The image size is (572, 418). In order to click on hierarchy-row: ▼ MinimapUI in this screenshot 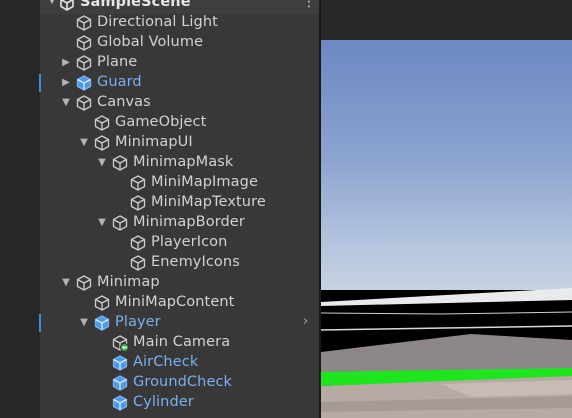, I will do `click(180, 143)`.